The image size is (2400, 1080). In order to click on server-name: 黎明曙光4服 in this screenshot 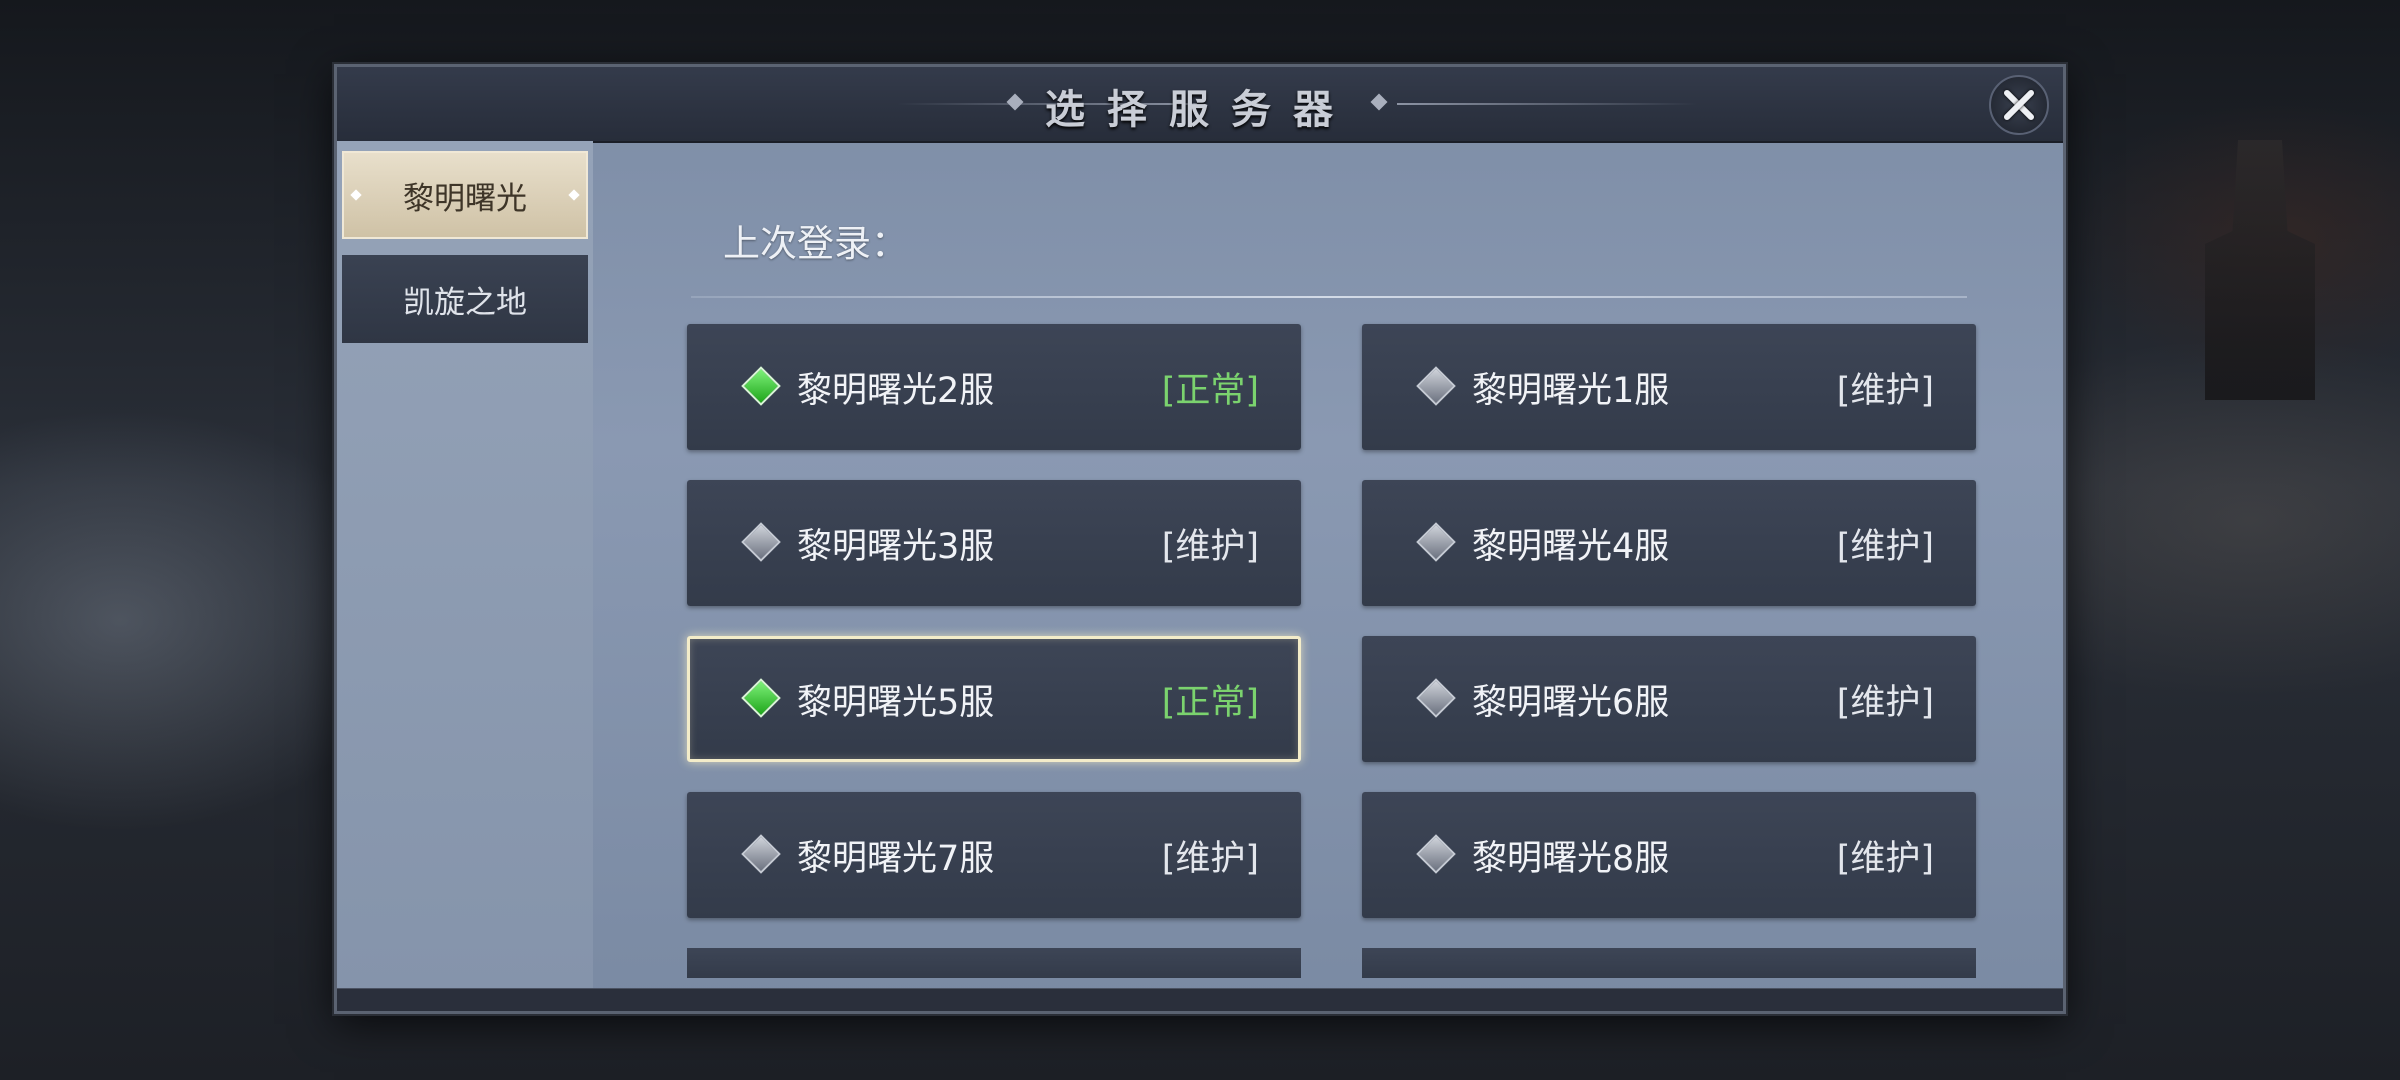, I will do `click(1571, 547)`.